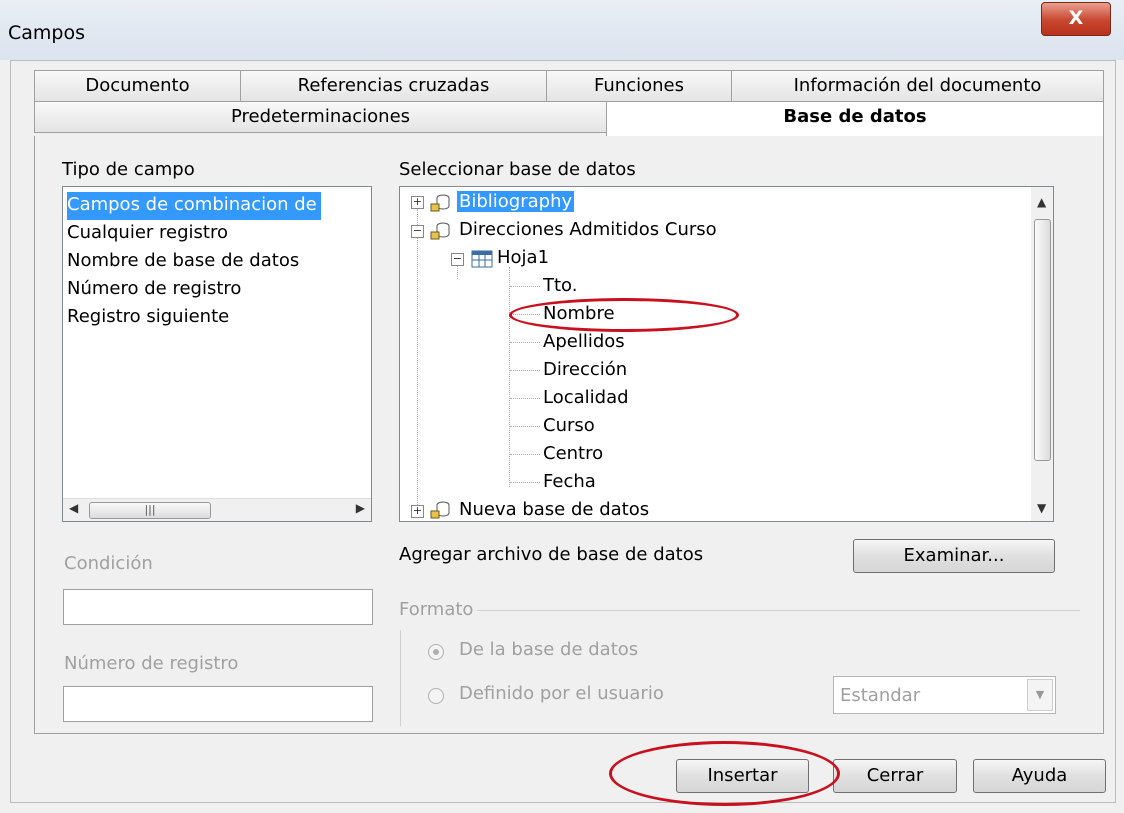 The width and height of the screenshot is (1124, 813). I want to click on scroll-up-icon: ▲, so click(1041, 202).